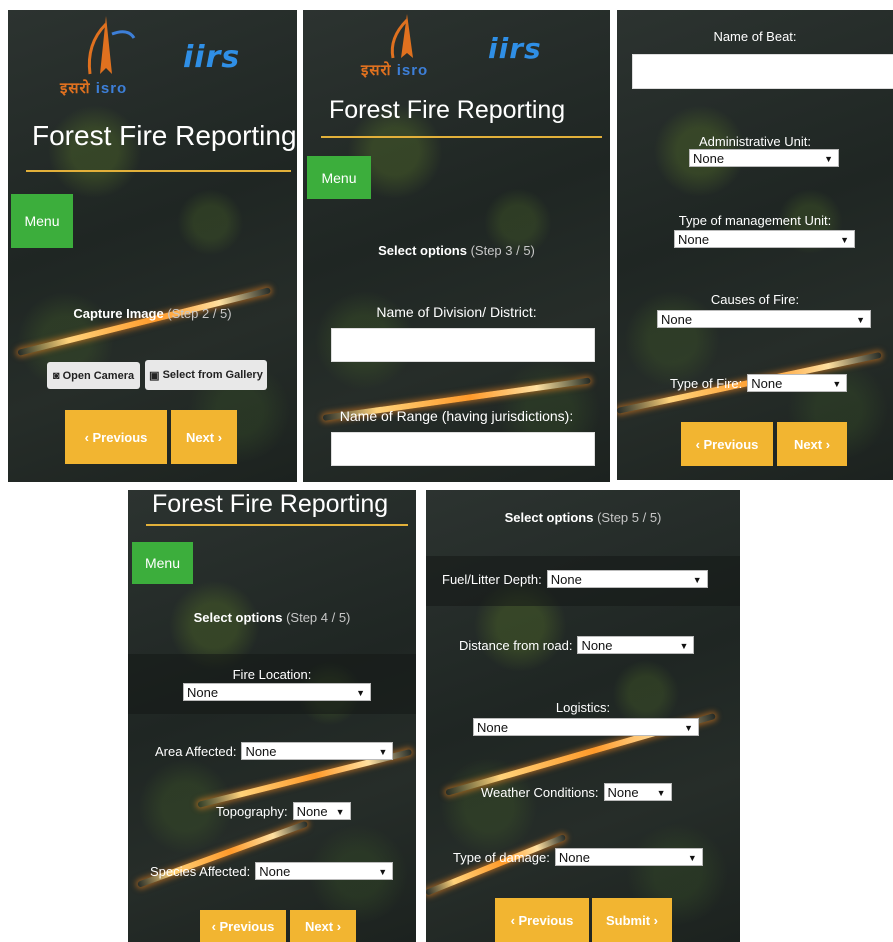  I want to click on range-label: Name of Range (having jurisdictions):, so click(456, 416).